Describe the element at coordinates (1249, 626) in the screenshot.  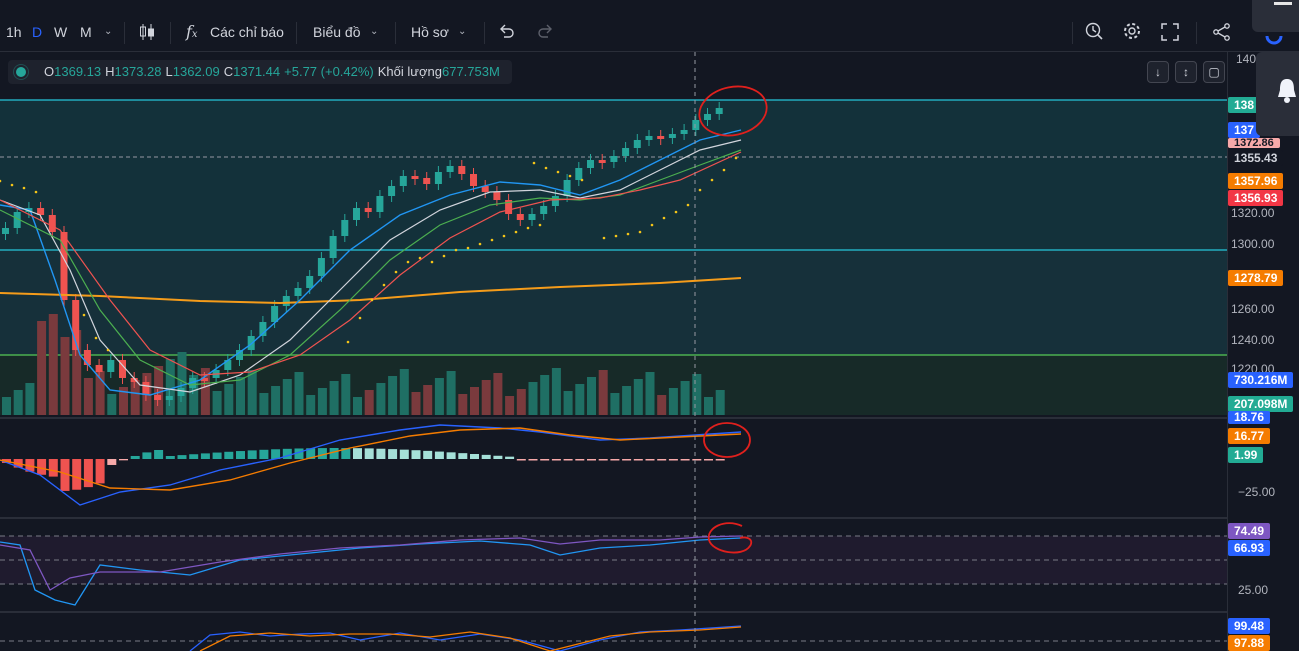
I see `stoch-tag: 99.48` at that location.